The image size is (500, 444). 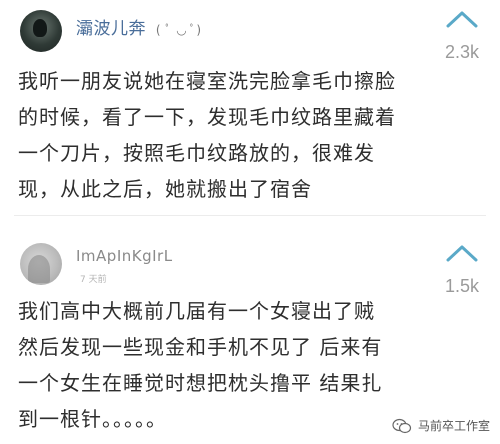 What do you see at coordinates (196, 153) in the screenshot?
I see `comment-line: 一个刀片，按照毛巾纹路放的，很难发` at bounding box center [196, 153].